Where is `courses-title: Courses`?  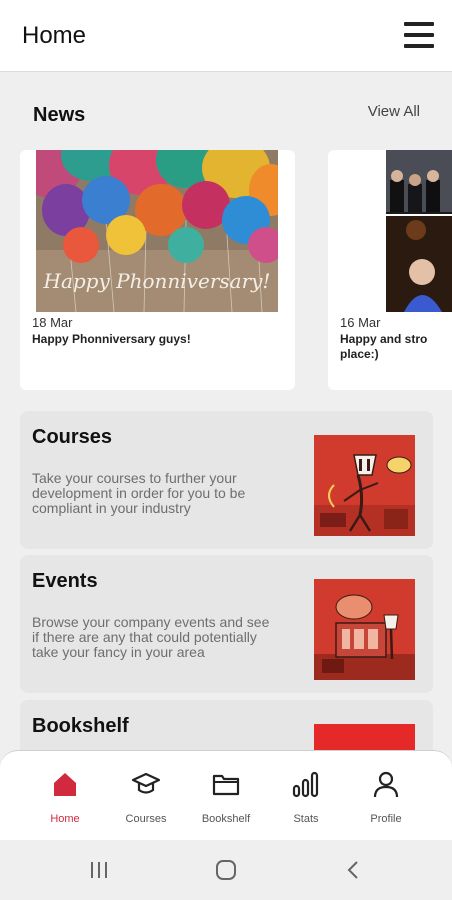
courses-title: Courses is located at coordinates (72, 437).